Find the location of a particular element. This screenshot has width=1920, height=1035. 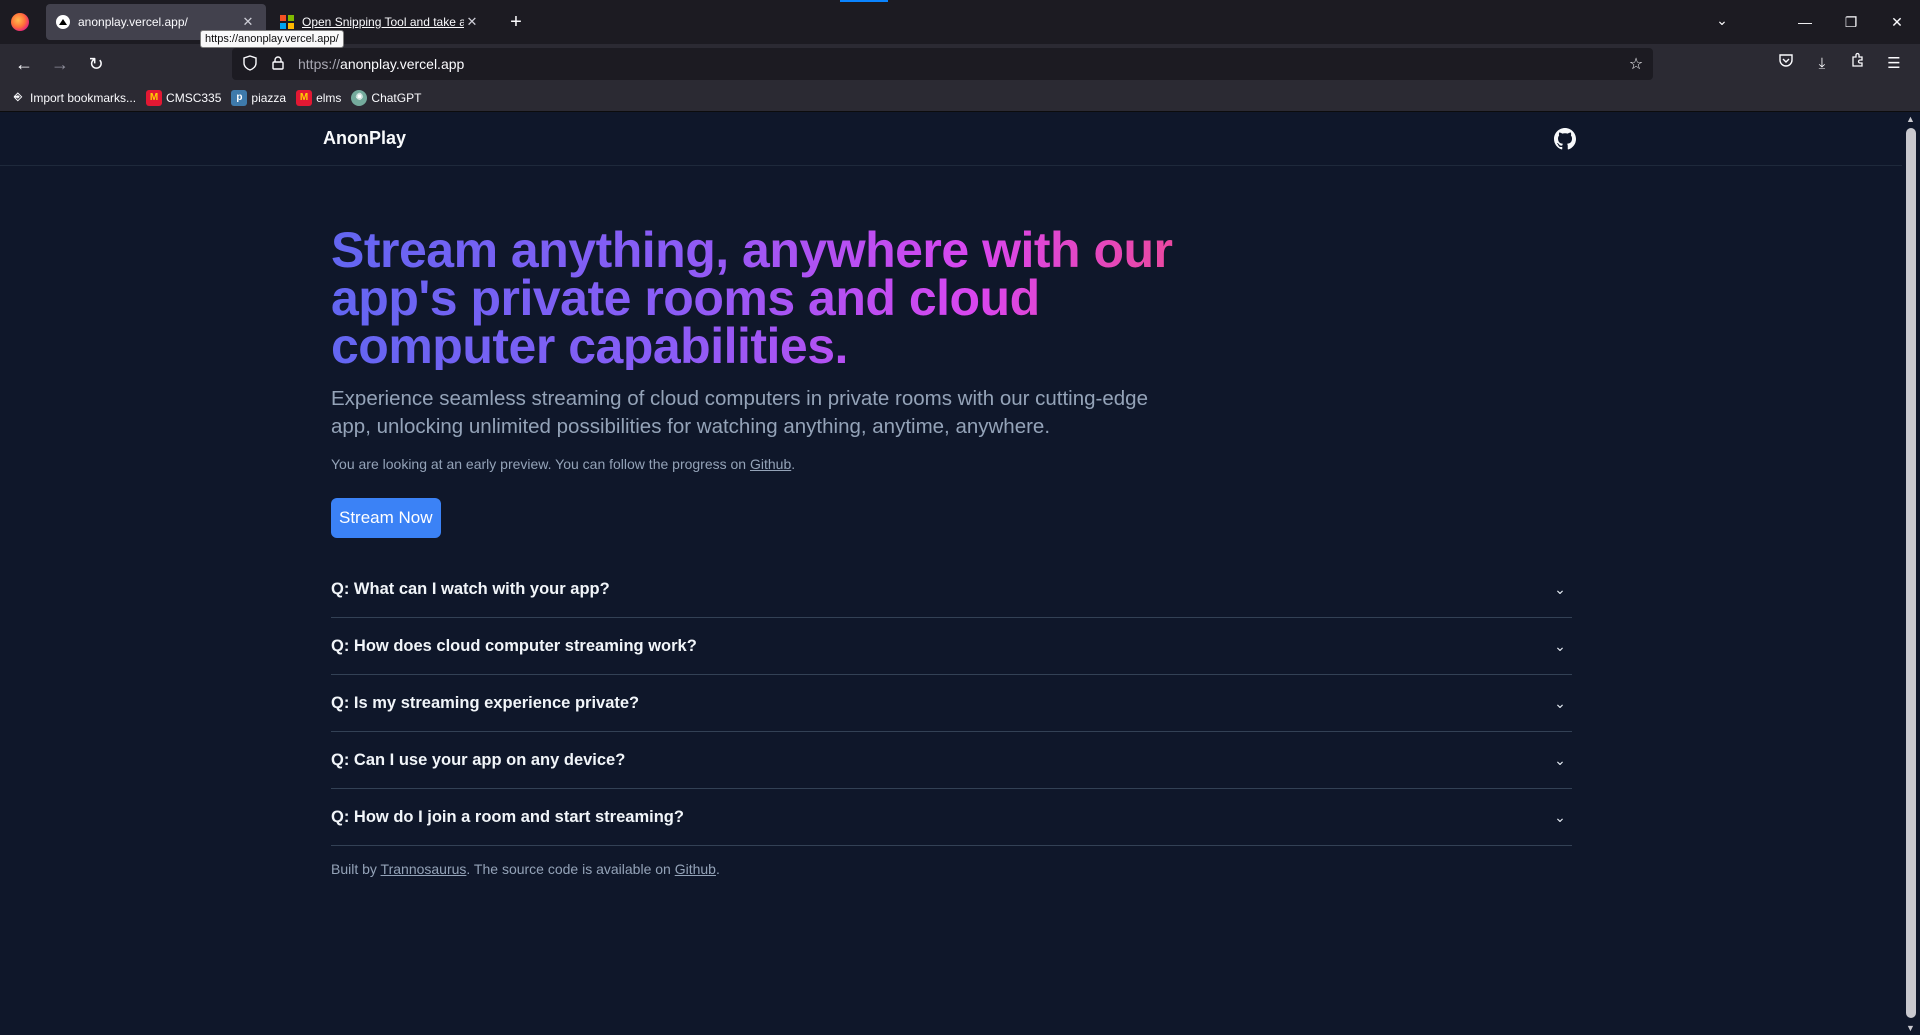

faq-question: Q: What can I watch with your app? is located at coordinates (470, 588).